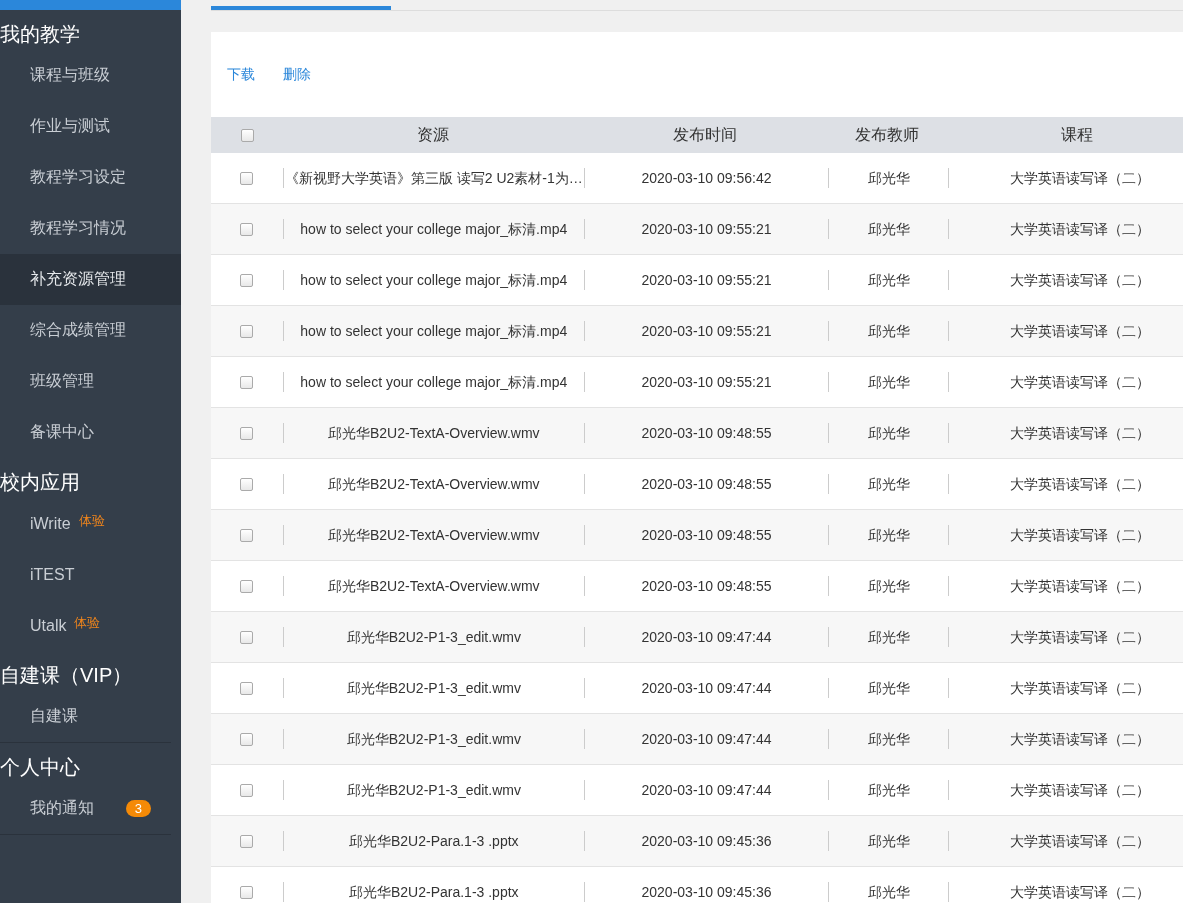 This screenshot has height=903, width=1183. I want to click on sidebar-item-label: iWrite, so click(50, 523).